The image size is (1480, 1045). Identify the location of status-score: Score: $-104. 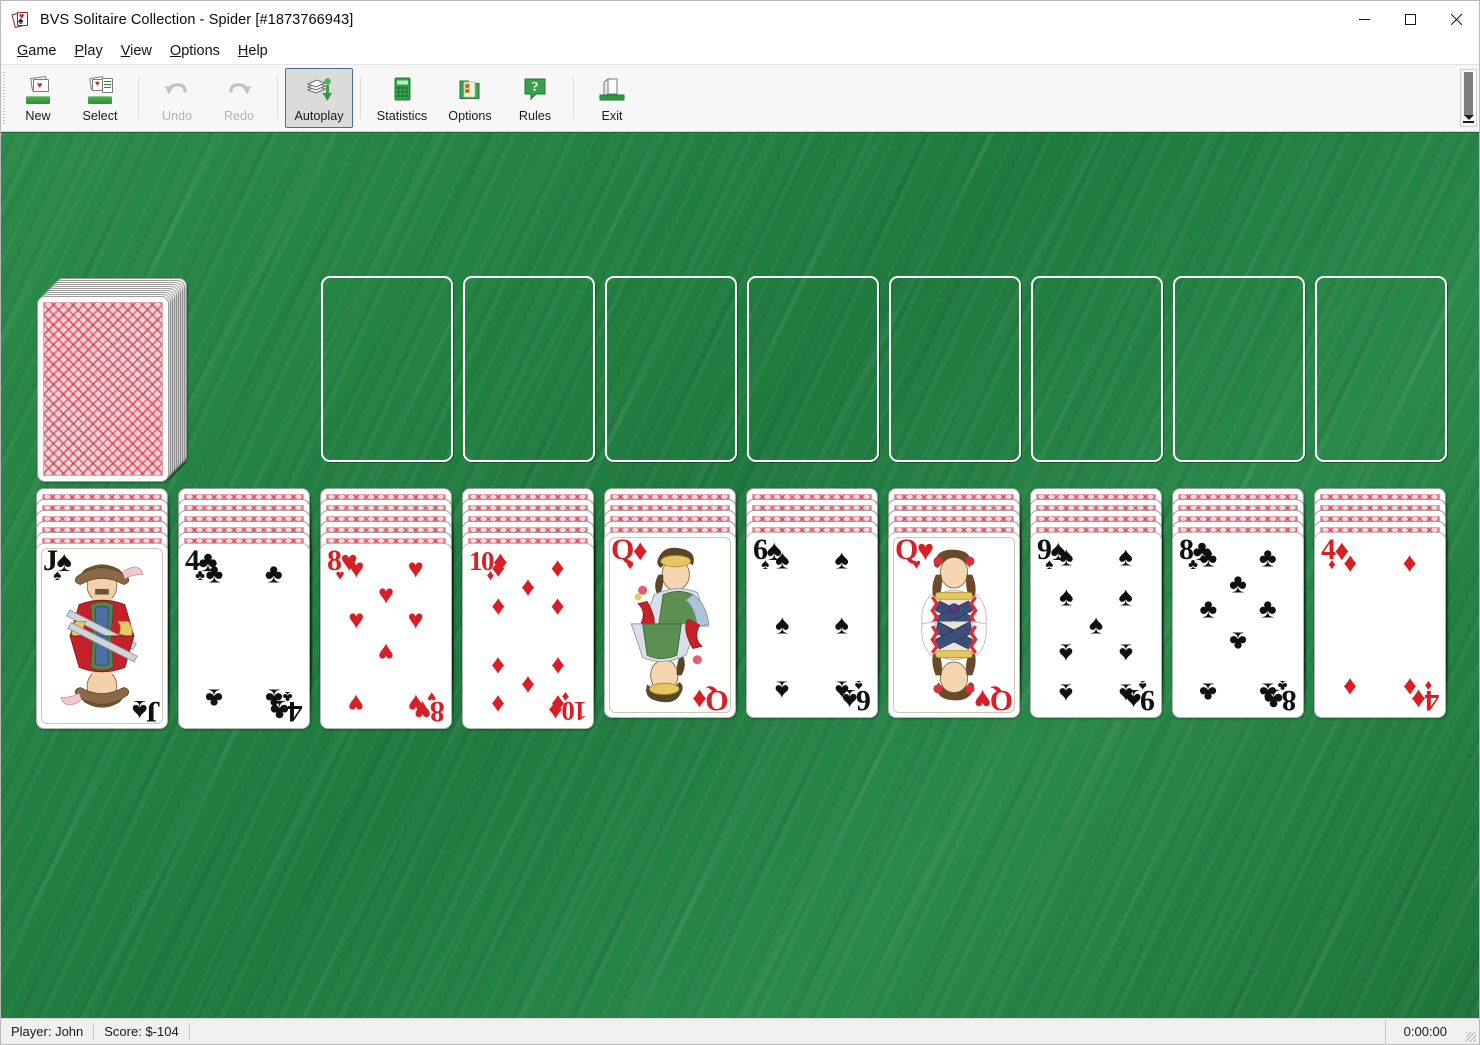
(141, 1031).